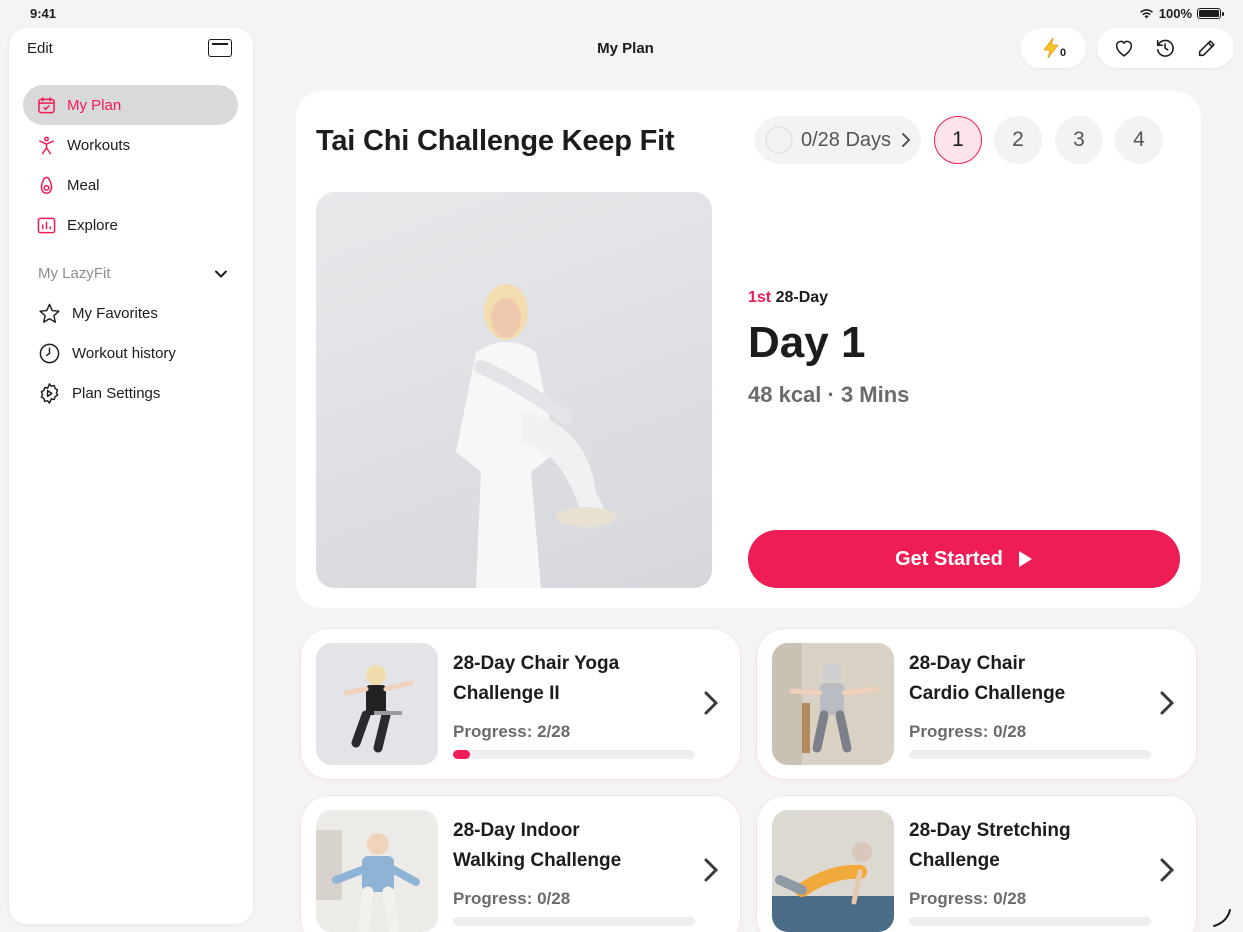 The image size is (1243, 932). What do you see at coordinates (990, 830) in the screenshot?
I see `challenge-title-line: 28-Day Stretching` at bounding box center [990, 830].